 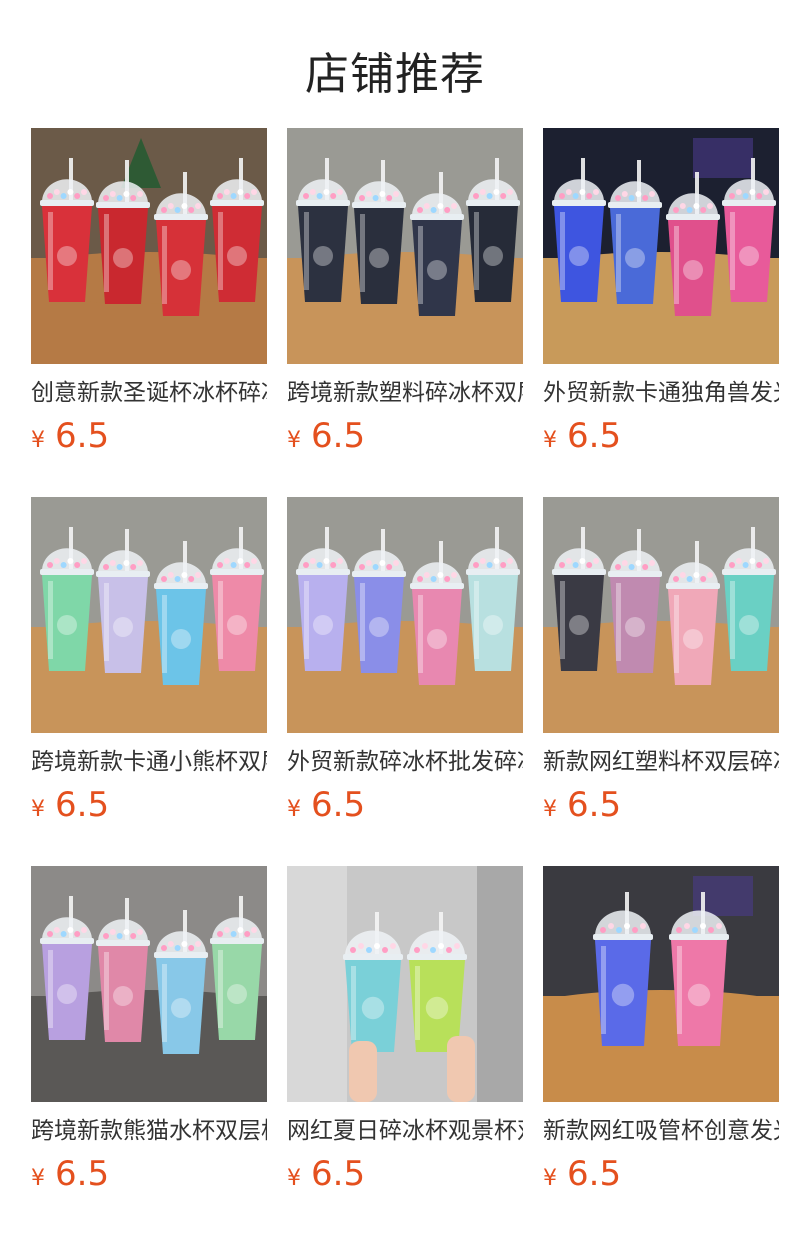 What do you see at coordinates (149, 762) in the screenshot?
I see `product-name: 跨境新款卡通小熊杯双层杯` at bounding box center [149, 762].